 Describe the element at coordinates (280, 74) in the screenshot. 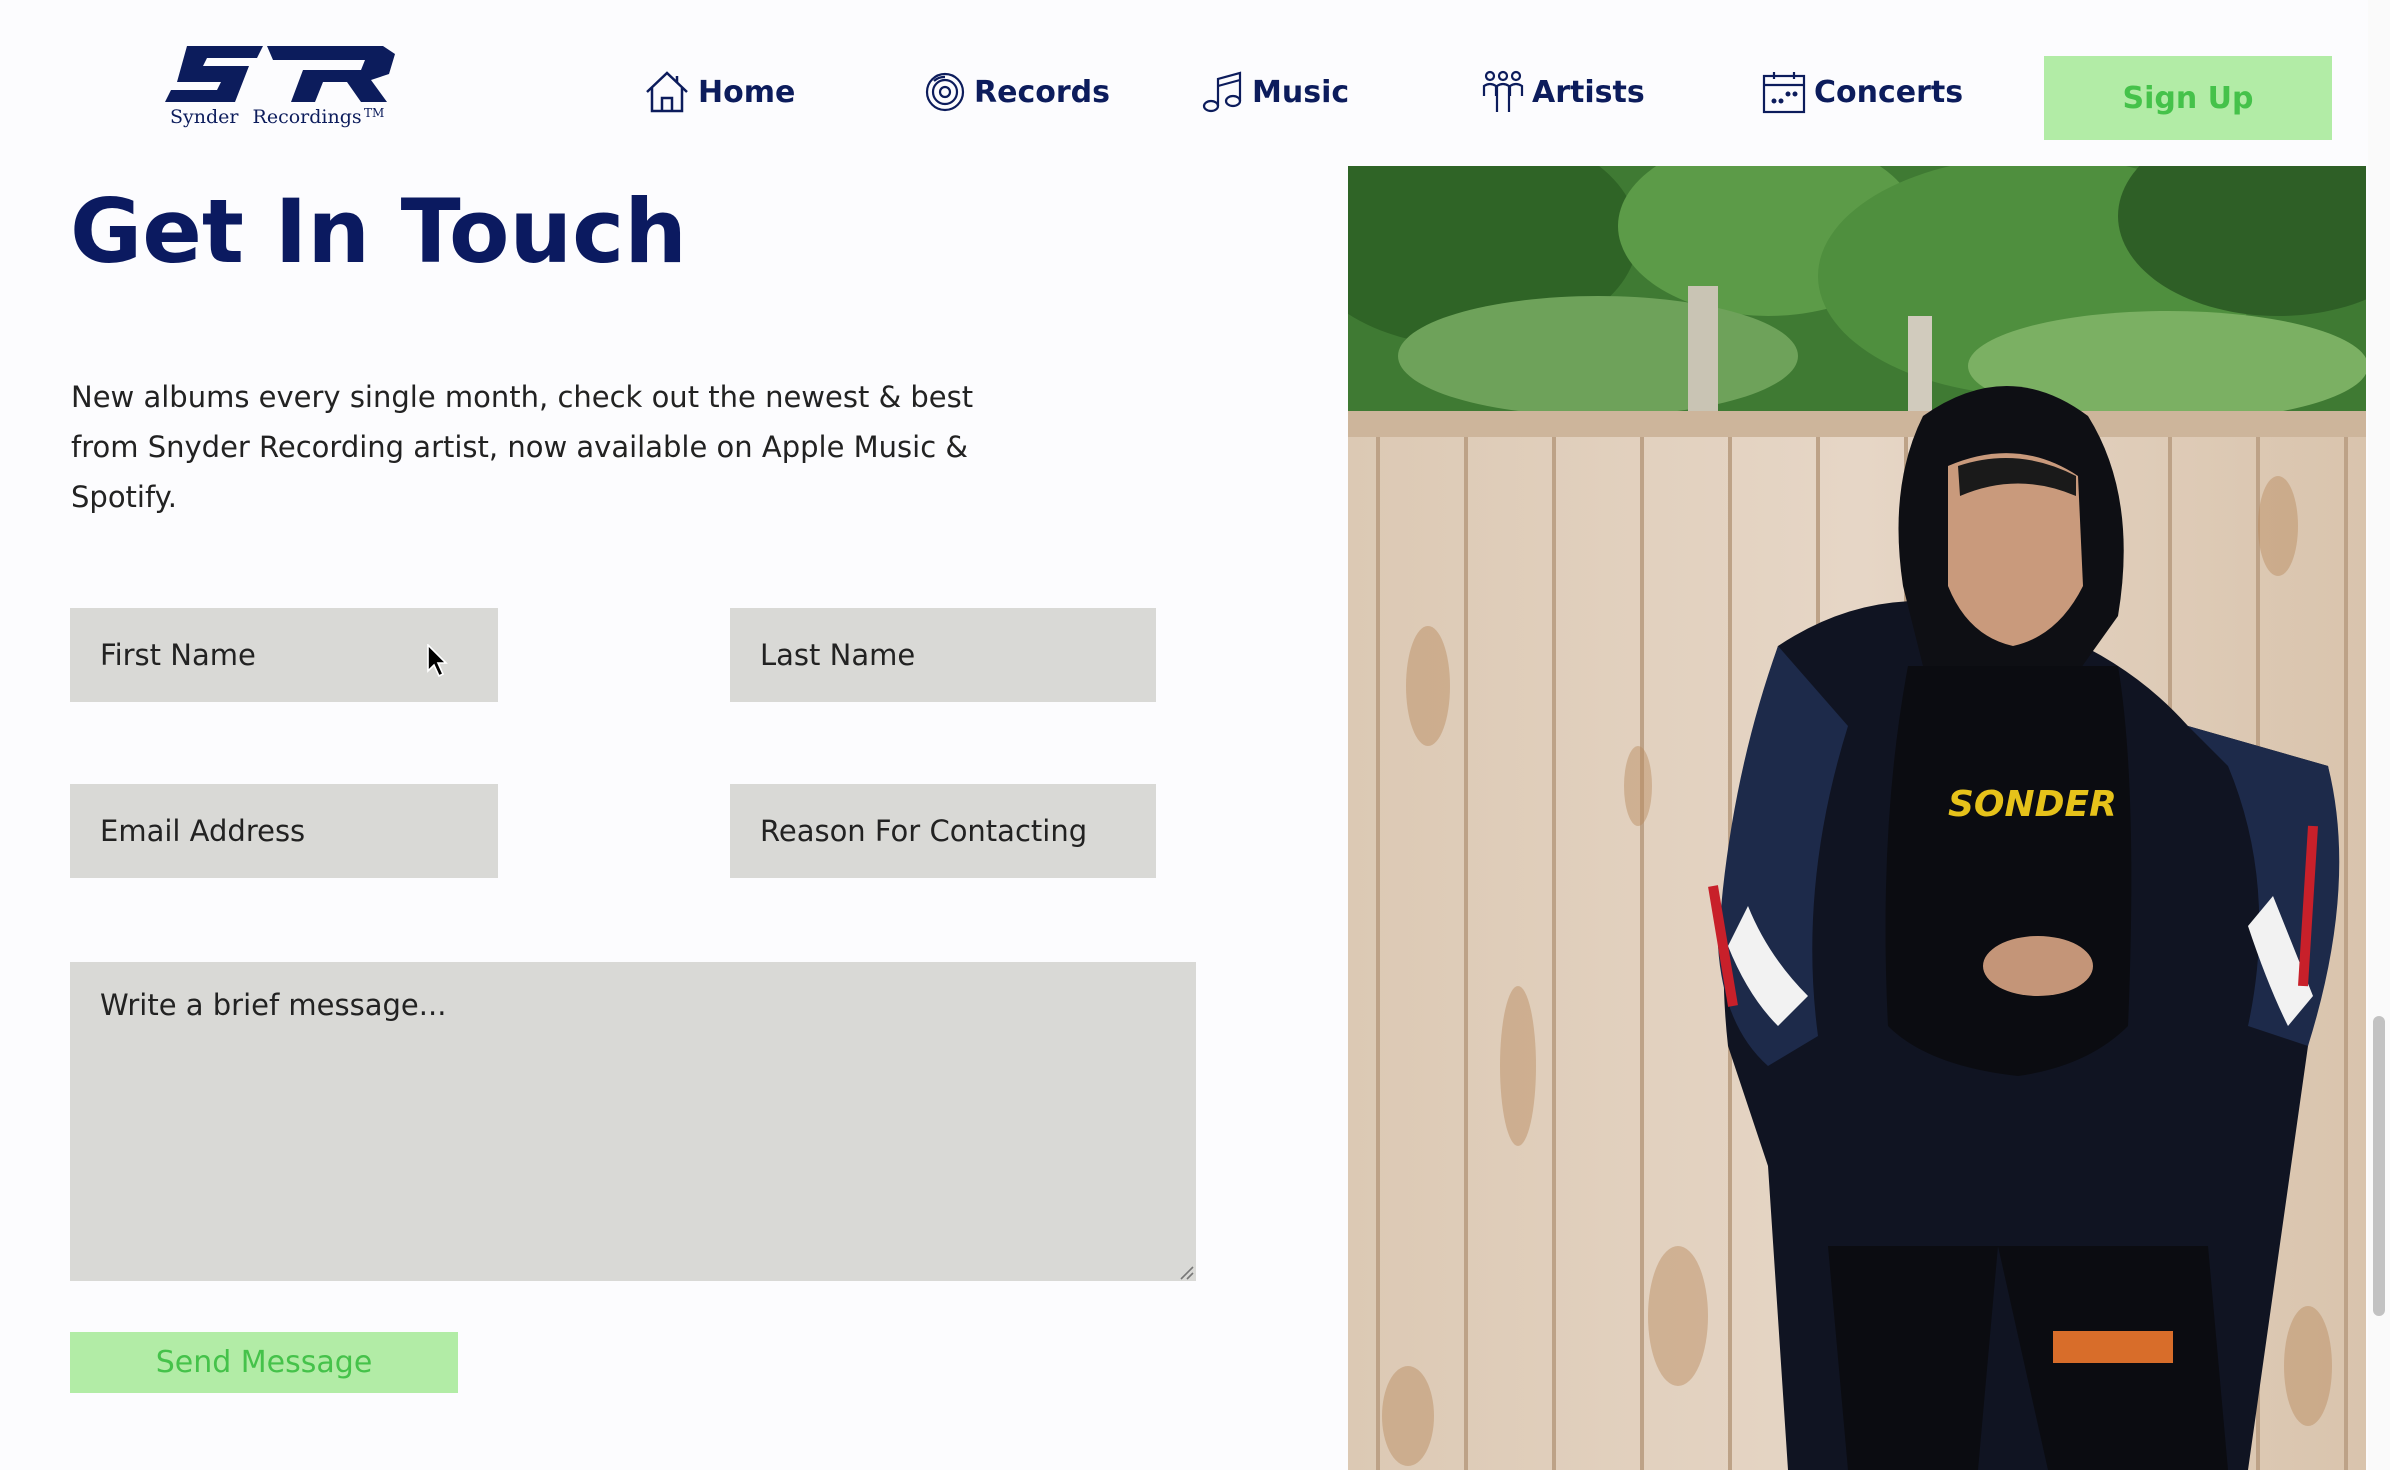

I see `logo-mark` at that location.